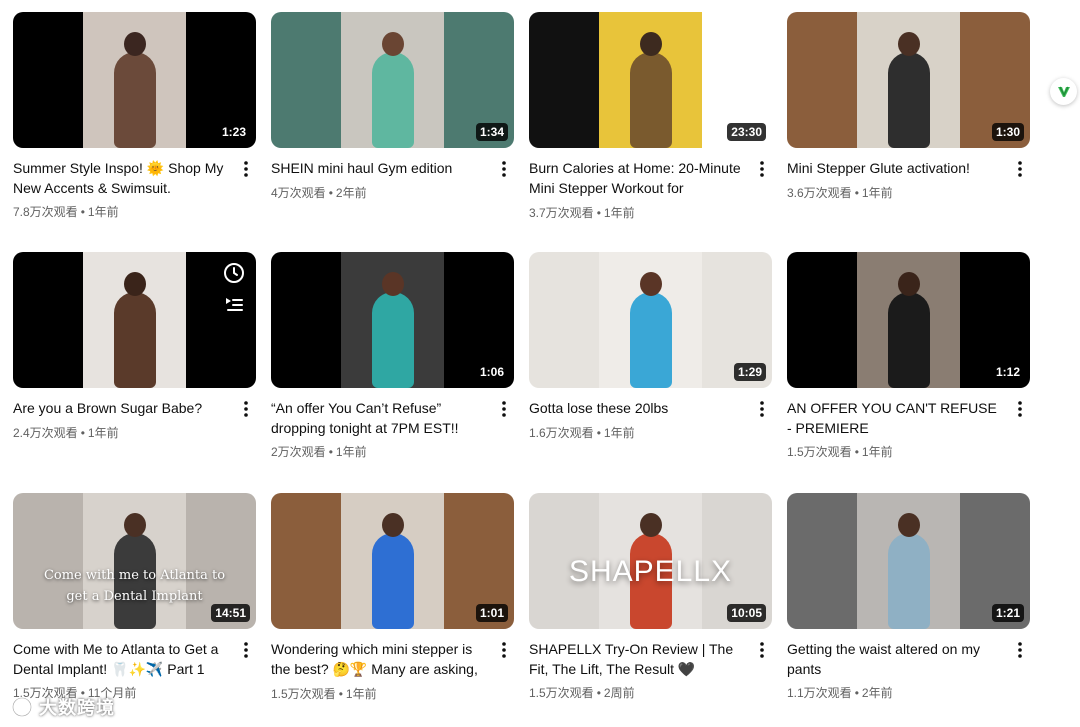  Describe the element at coordinates (636, 693) in the screenshot. I see `video-stats: 1.5万次观看 • 2周前` at that location.